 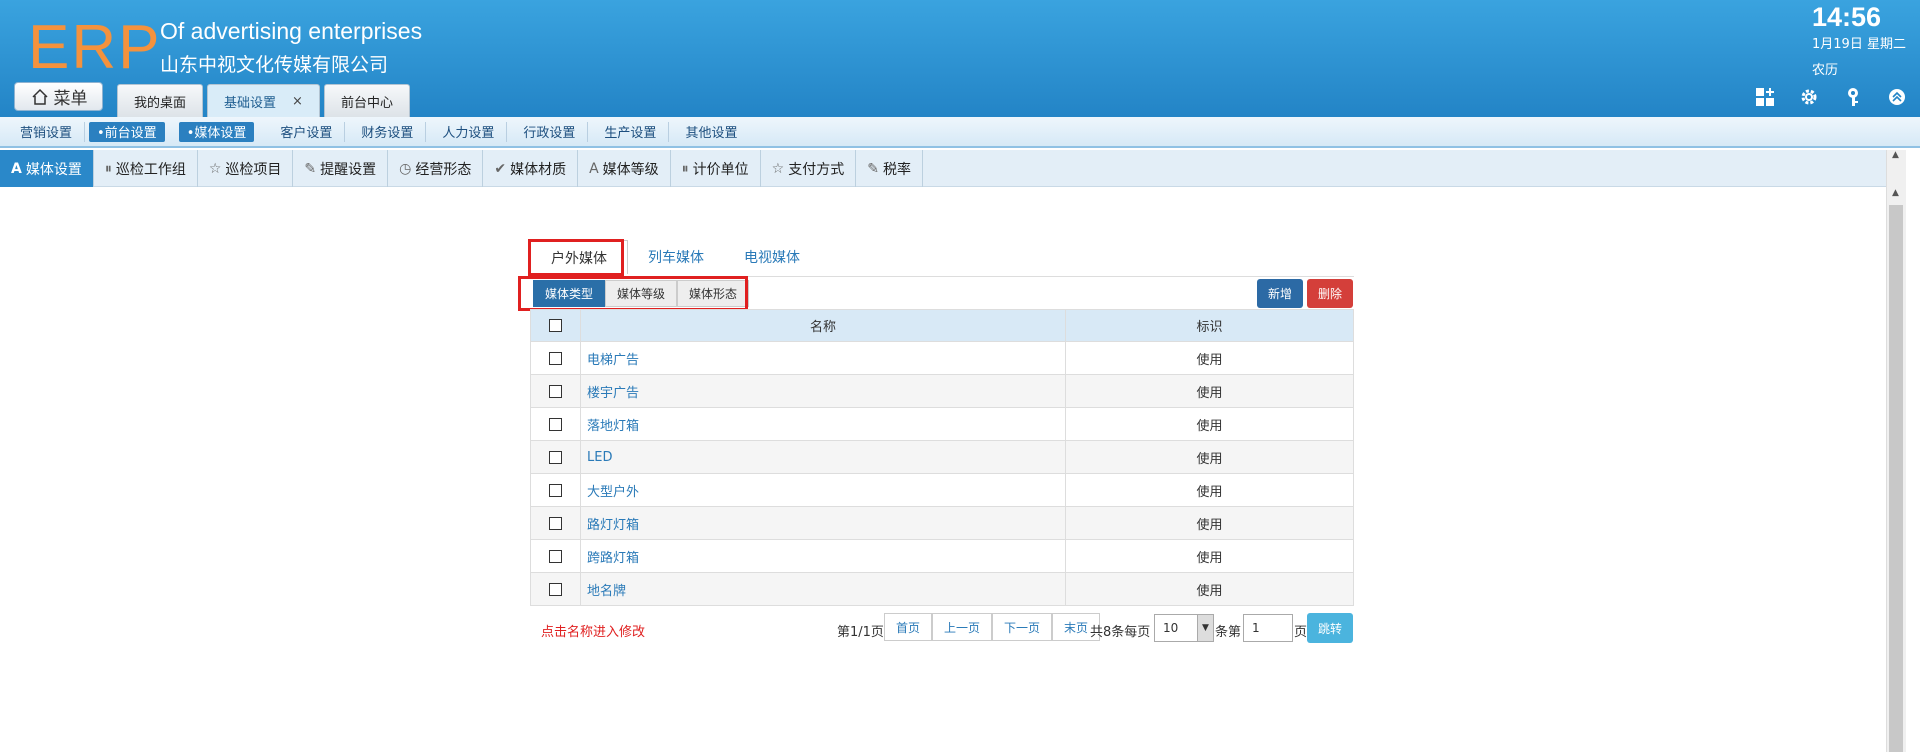 What do you see at coordinates (633, 293) in the screenshot?
I see `highlight-box` at bounding box center [633, 293].